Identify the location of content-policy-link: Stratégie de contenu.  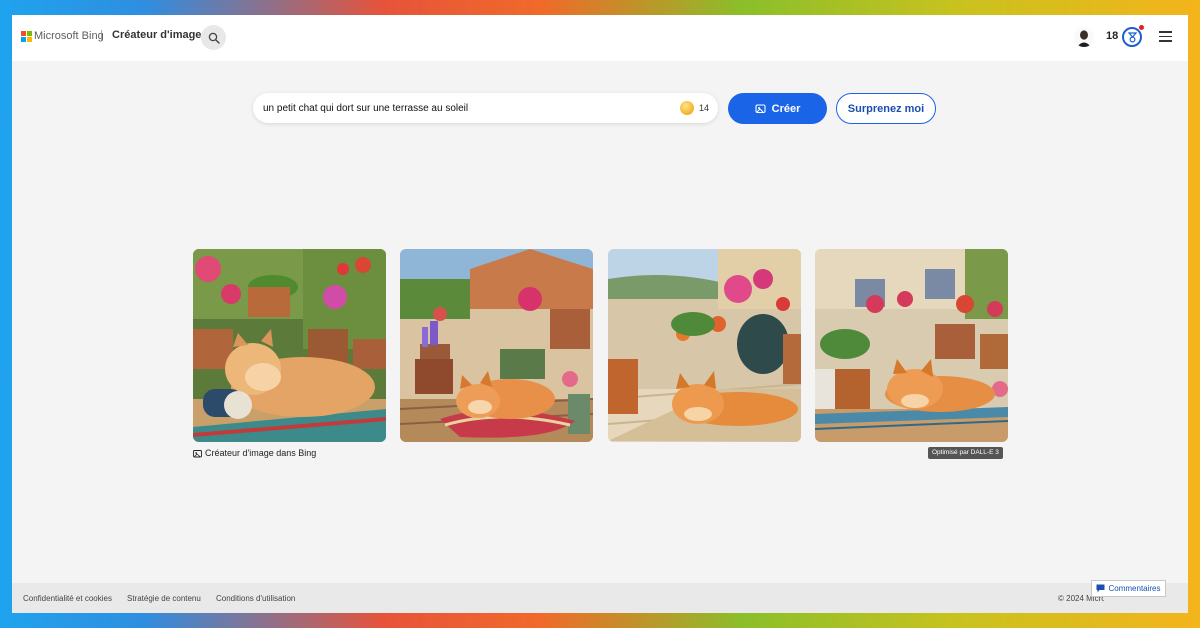
(164, 598).